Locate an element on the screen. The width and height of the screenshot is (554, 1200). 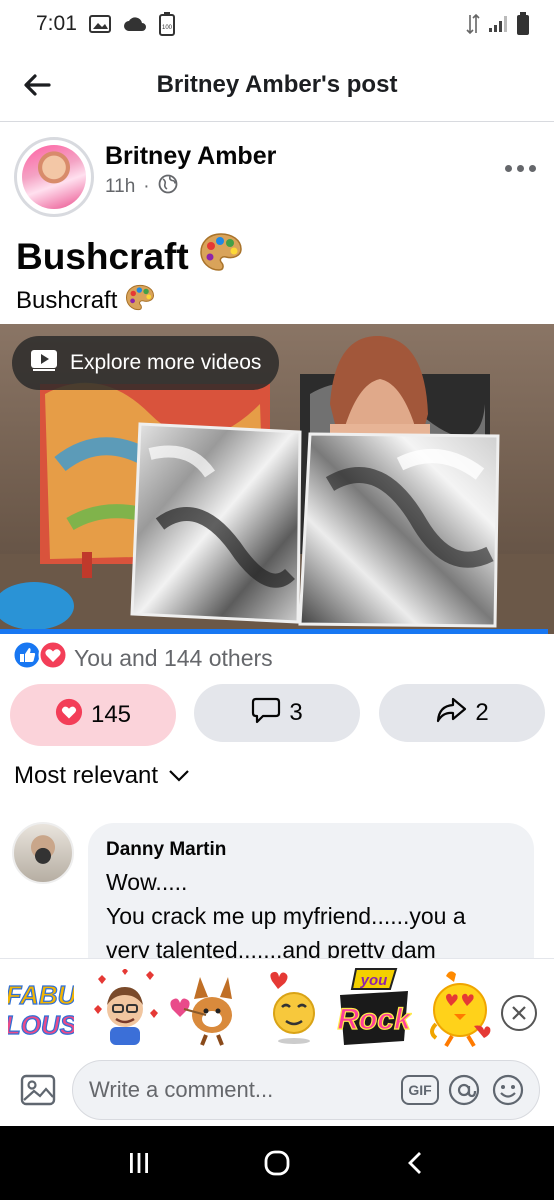
page-title: Britney Amber's post is located at coordinates (277, 84).